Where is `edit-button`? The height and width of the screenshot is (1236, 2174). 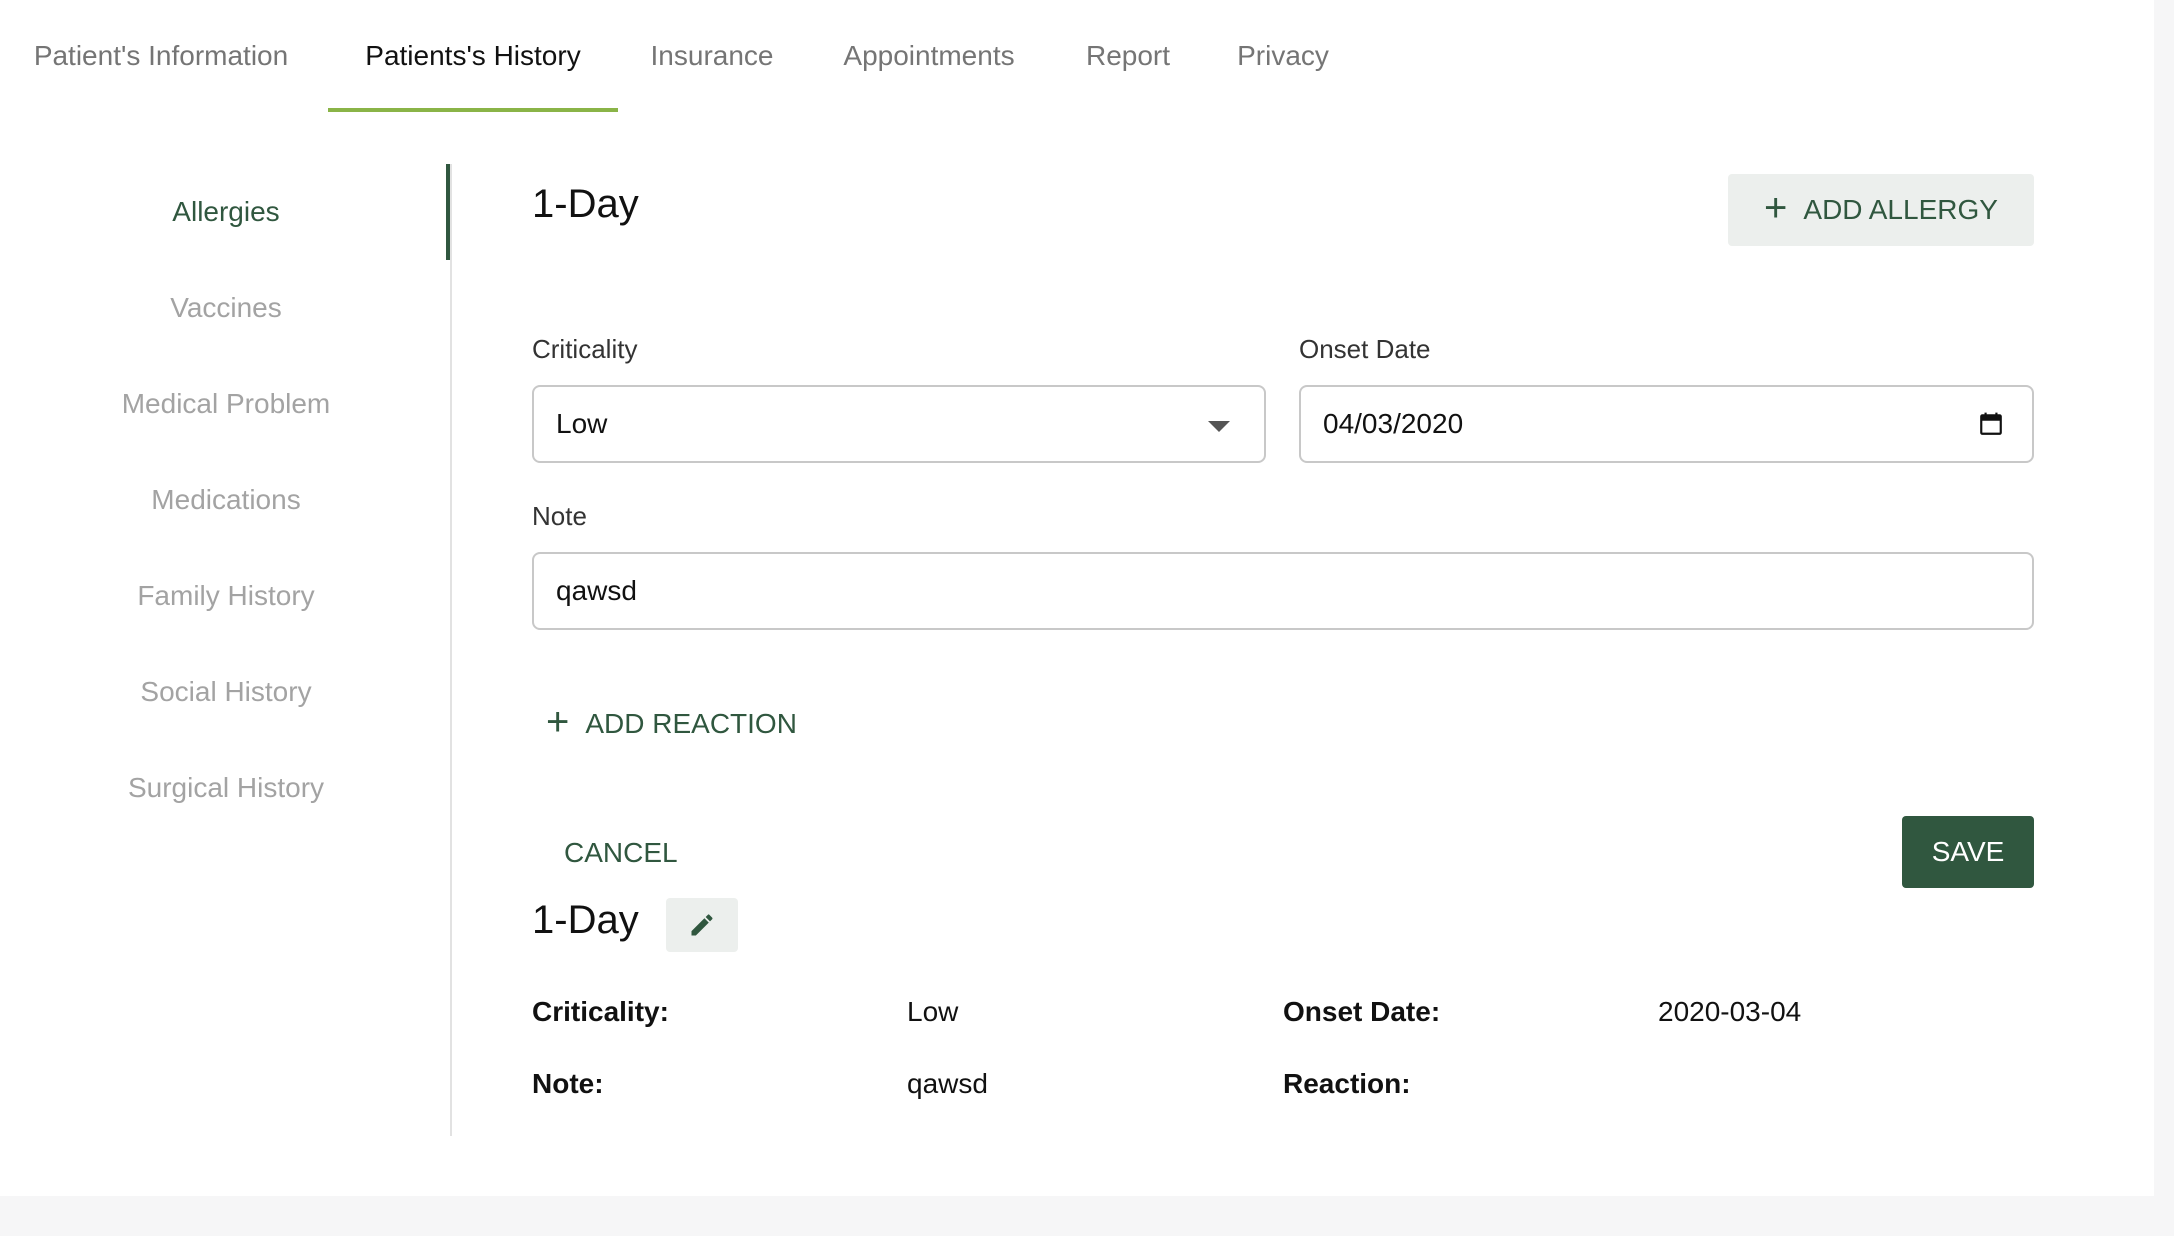
edit-button is located at coordinates (702, 925).